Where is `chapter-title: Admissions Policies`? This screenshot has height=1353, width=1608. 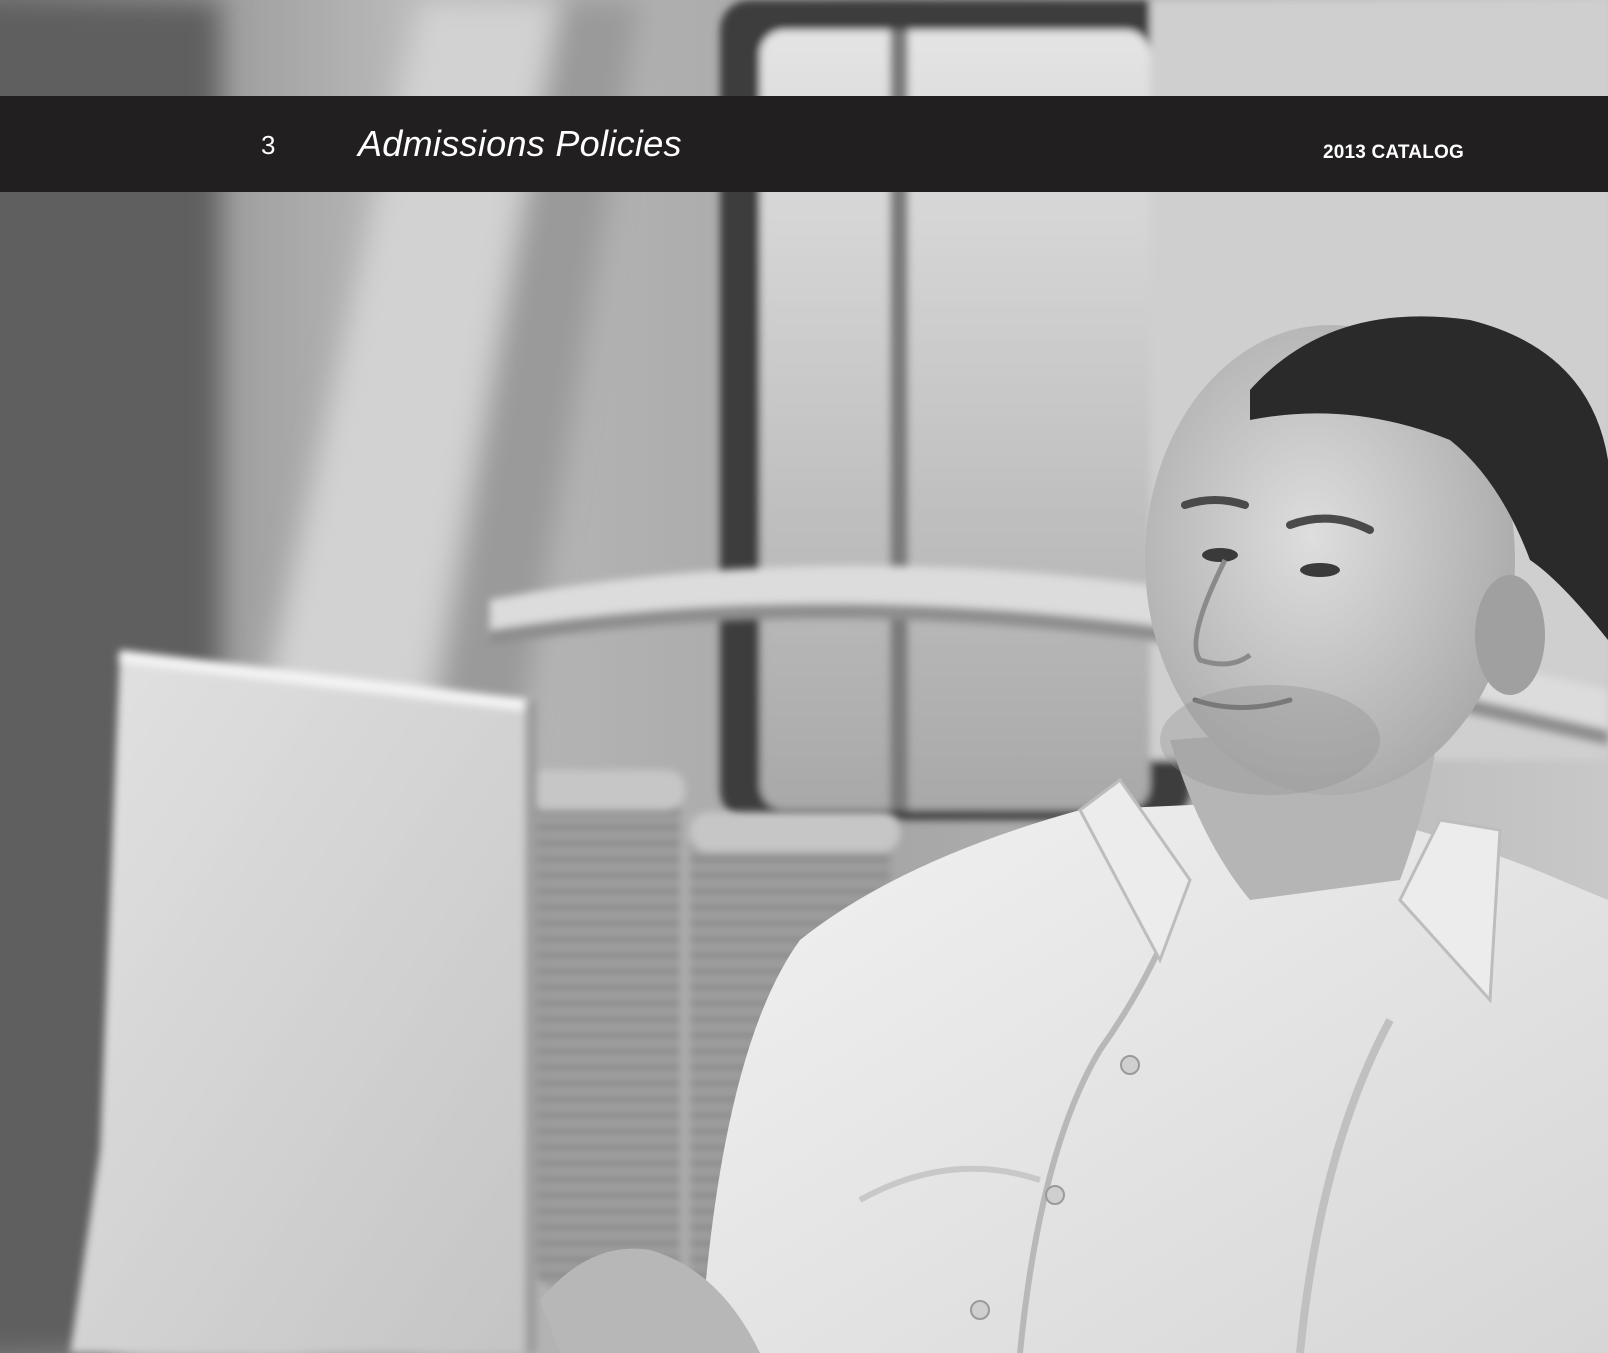
chapter-title: Admissions Policies is located at coordinates (520, 143).